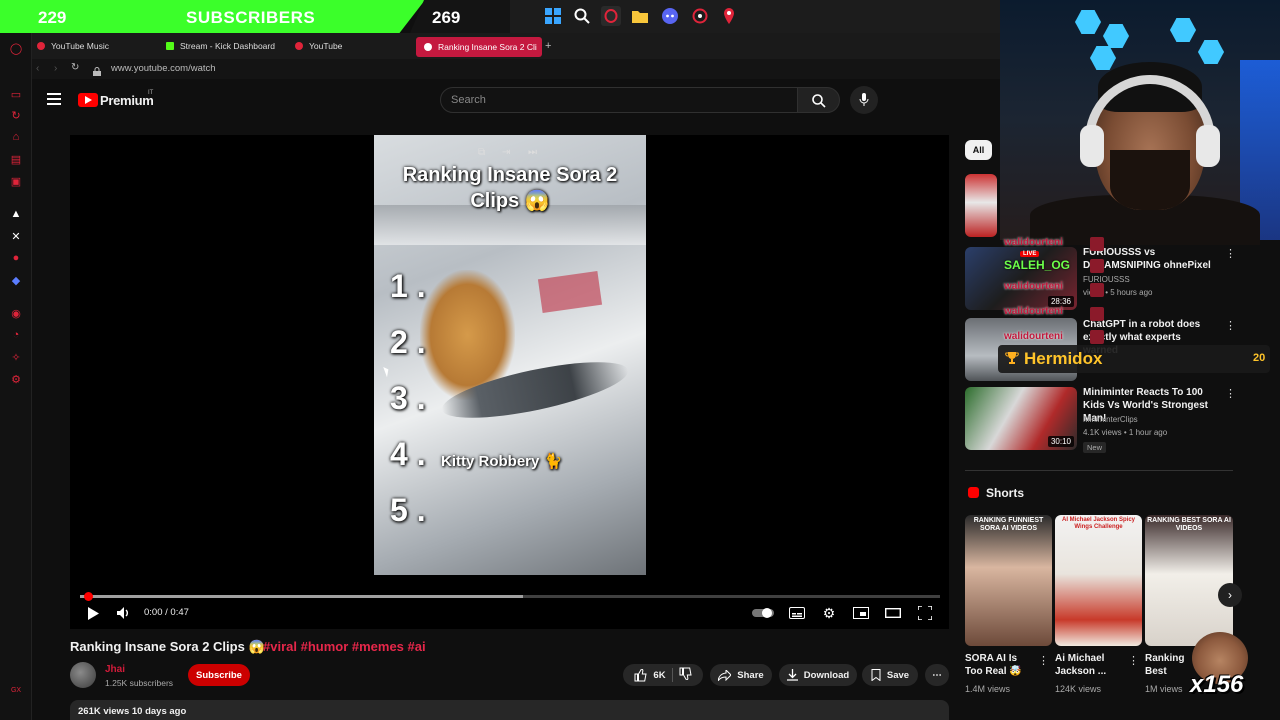 This screenshot has height=720, width=1280. What do you see at coordinates (763, 613) in the screenshot?
I see `autoplay-toggle` at bounding box center [763, 613].